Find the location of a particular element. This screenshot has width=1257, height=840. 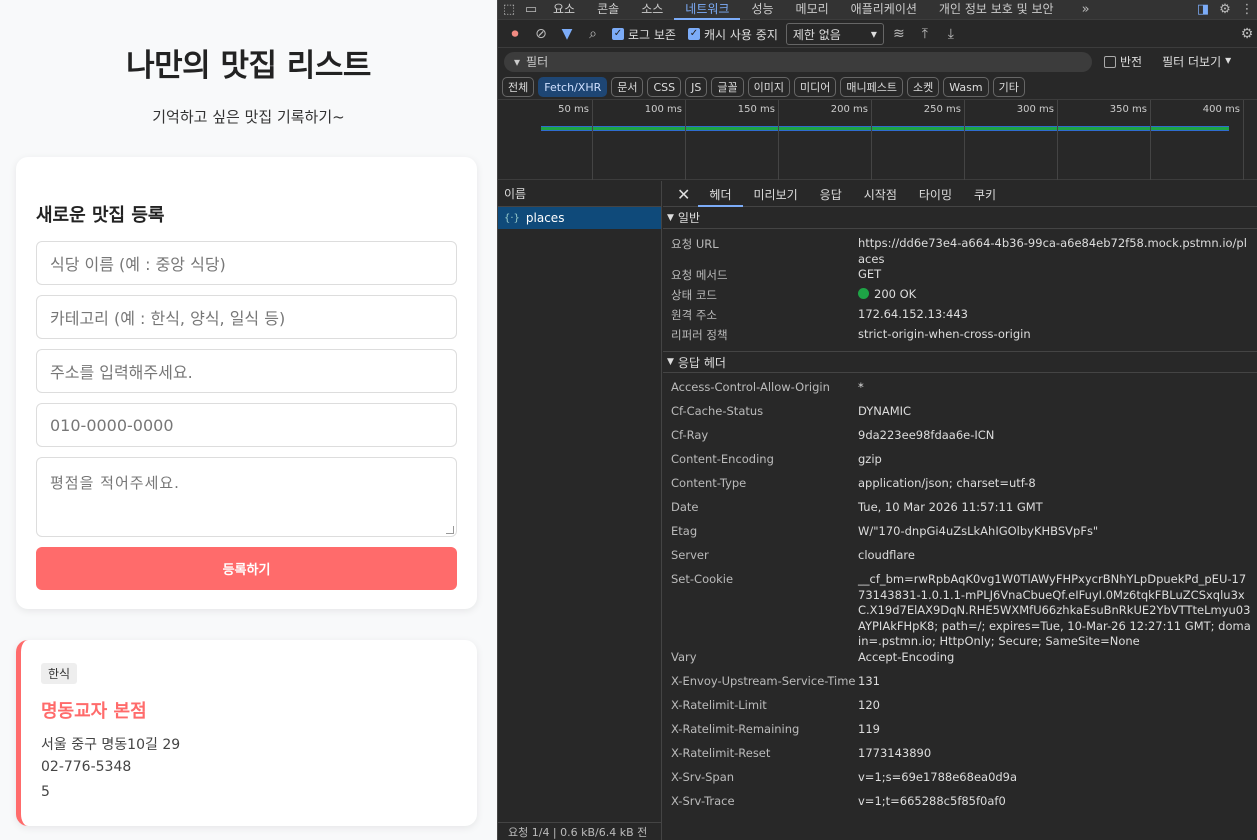

type-filter-1: Fetch/XHR is located at coordinates (573, 87).